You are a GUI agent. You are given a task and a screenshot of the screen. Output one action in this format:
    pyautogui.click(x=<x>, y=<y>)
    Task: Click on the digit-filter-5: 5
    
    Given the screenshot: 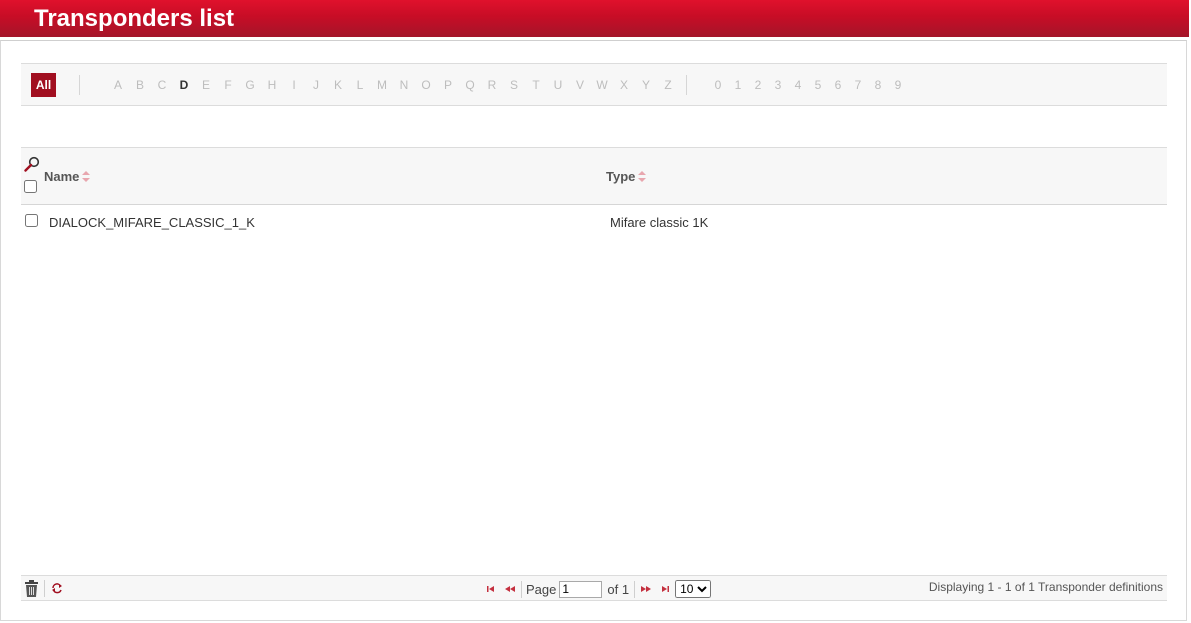 What is the action you would take?
    pyautogui.click(x=818, y=85)
    